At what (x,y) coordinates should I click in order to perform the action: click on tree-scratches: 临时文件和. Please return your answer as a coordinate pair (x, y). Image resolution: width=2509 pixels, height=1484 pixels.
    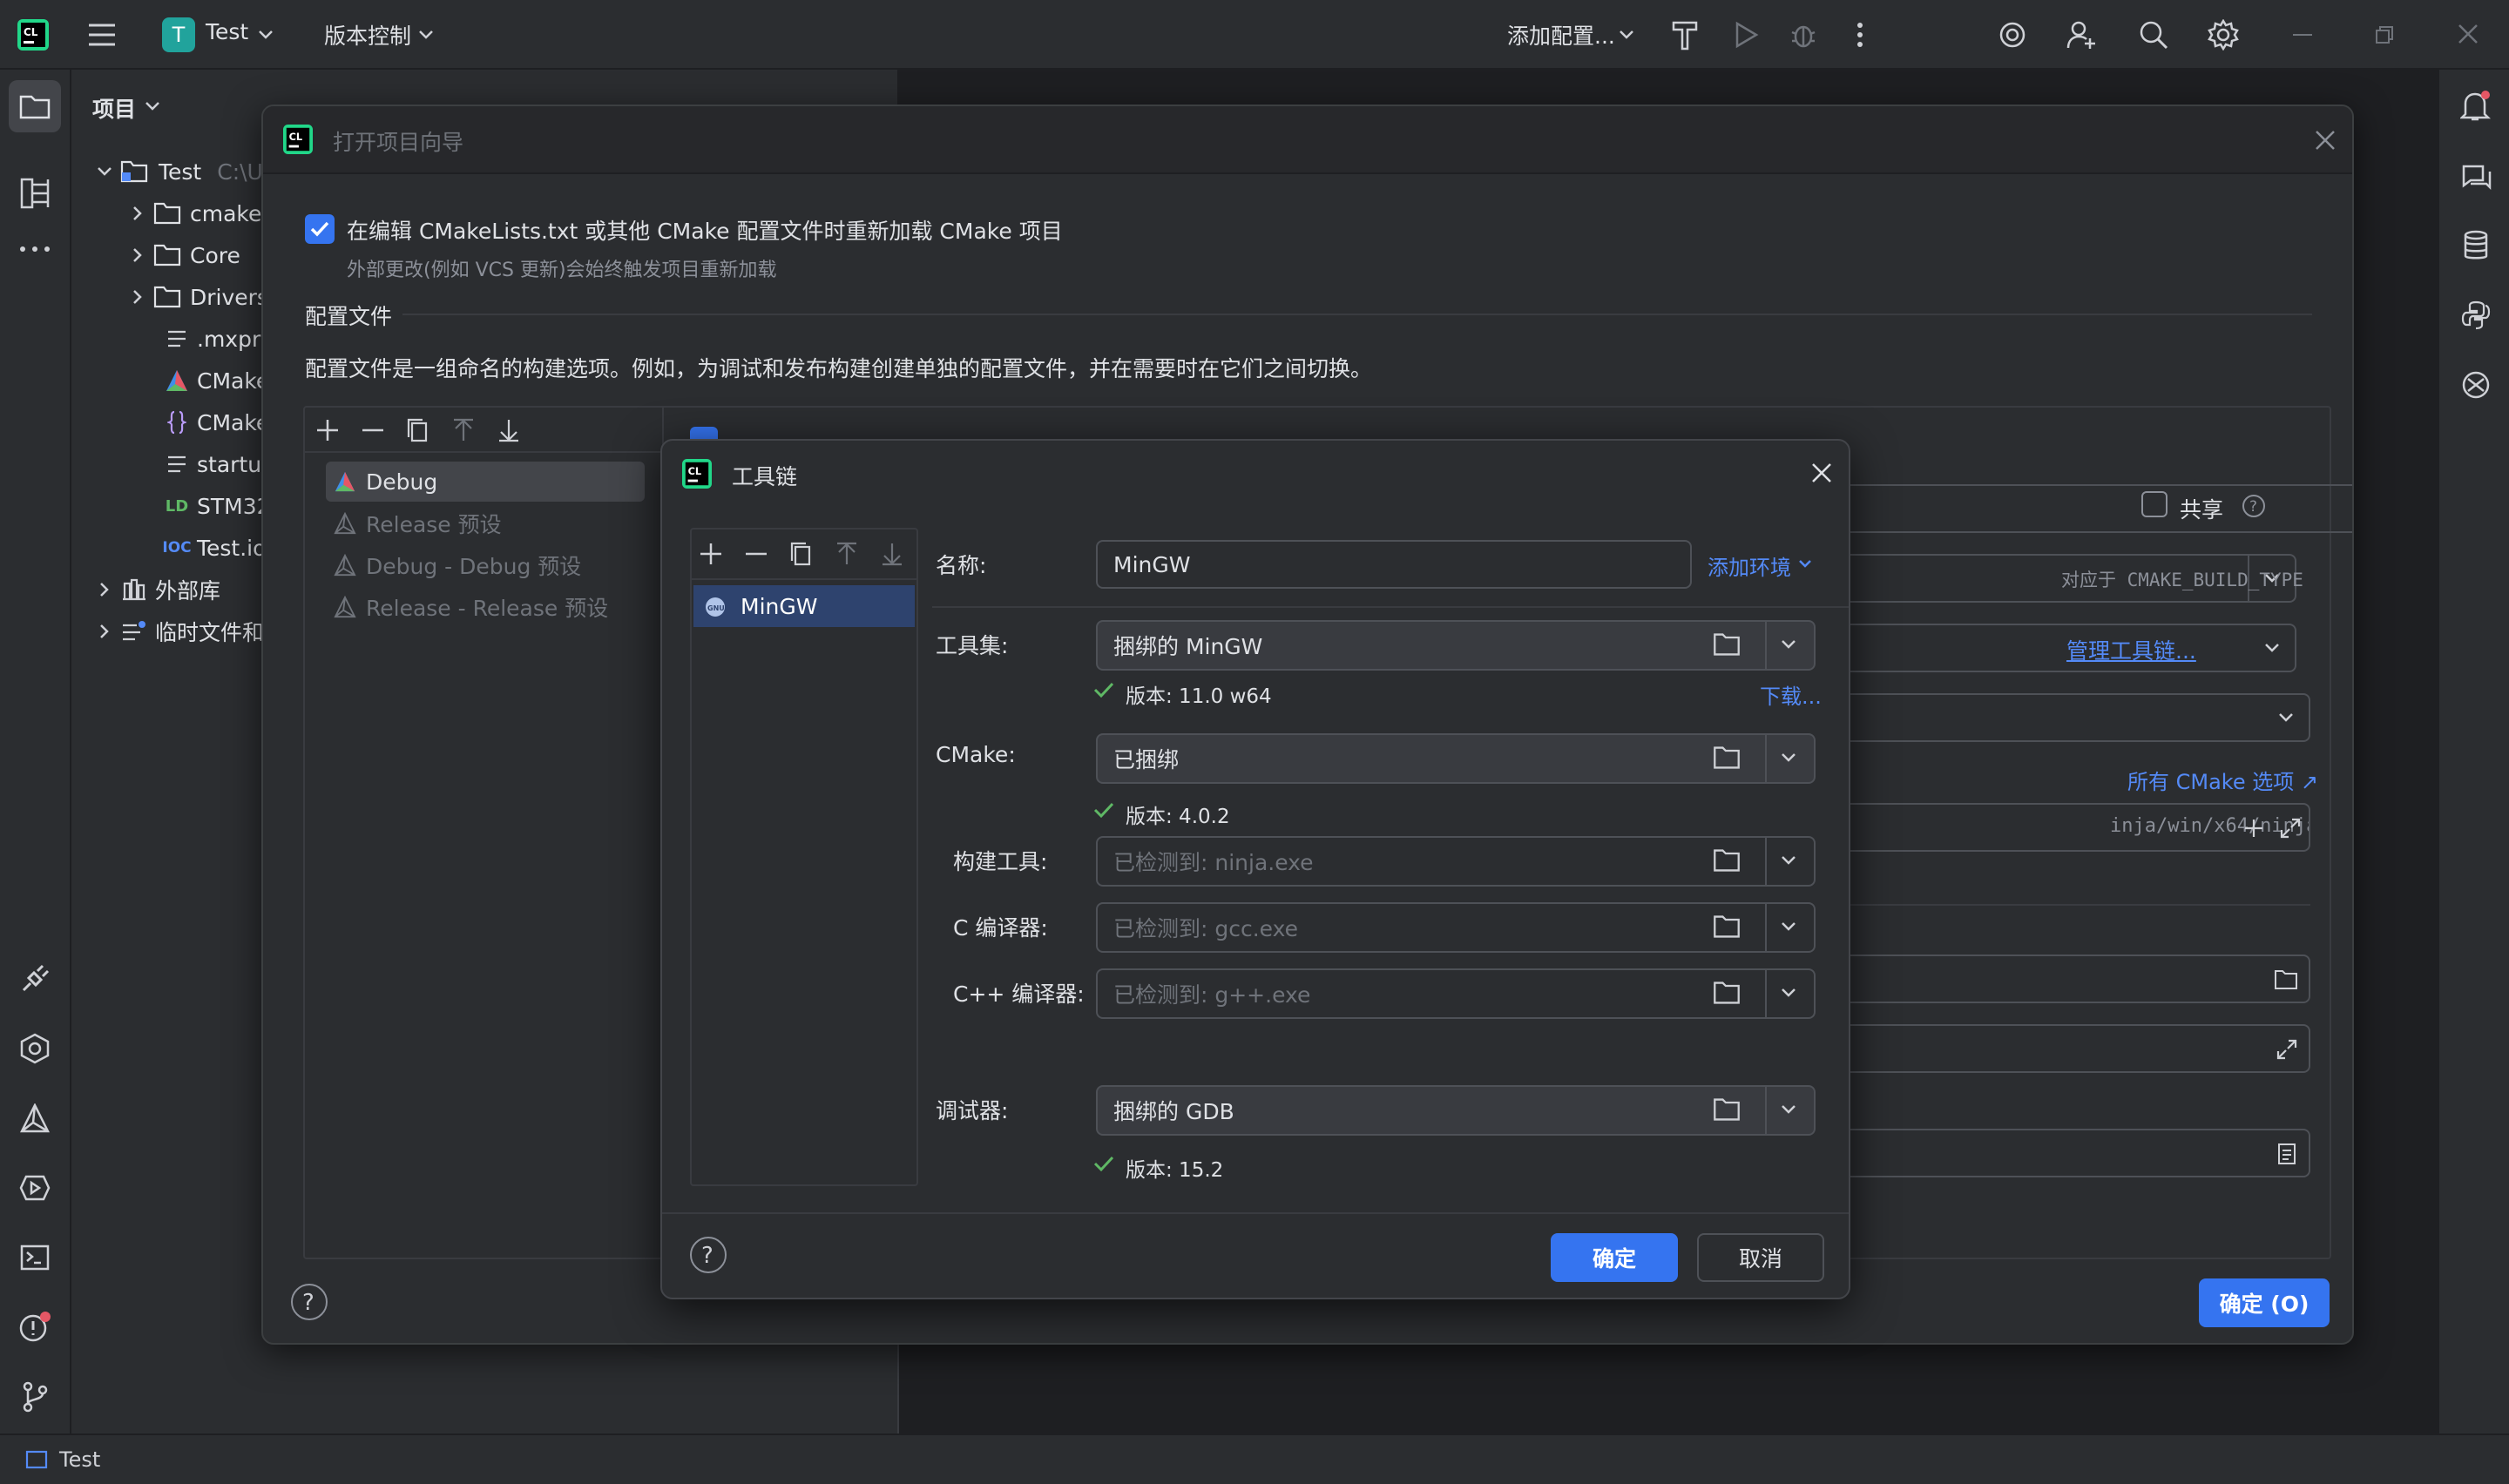
    Looking at the image, I should click on (178, 631).